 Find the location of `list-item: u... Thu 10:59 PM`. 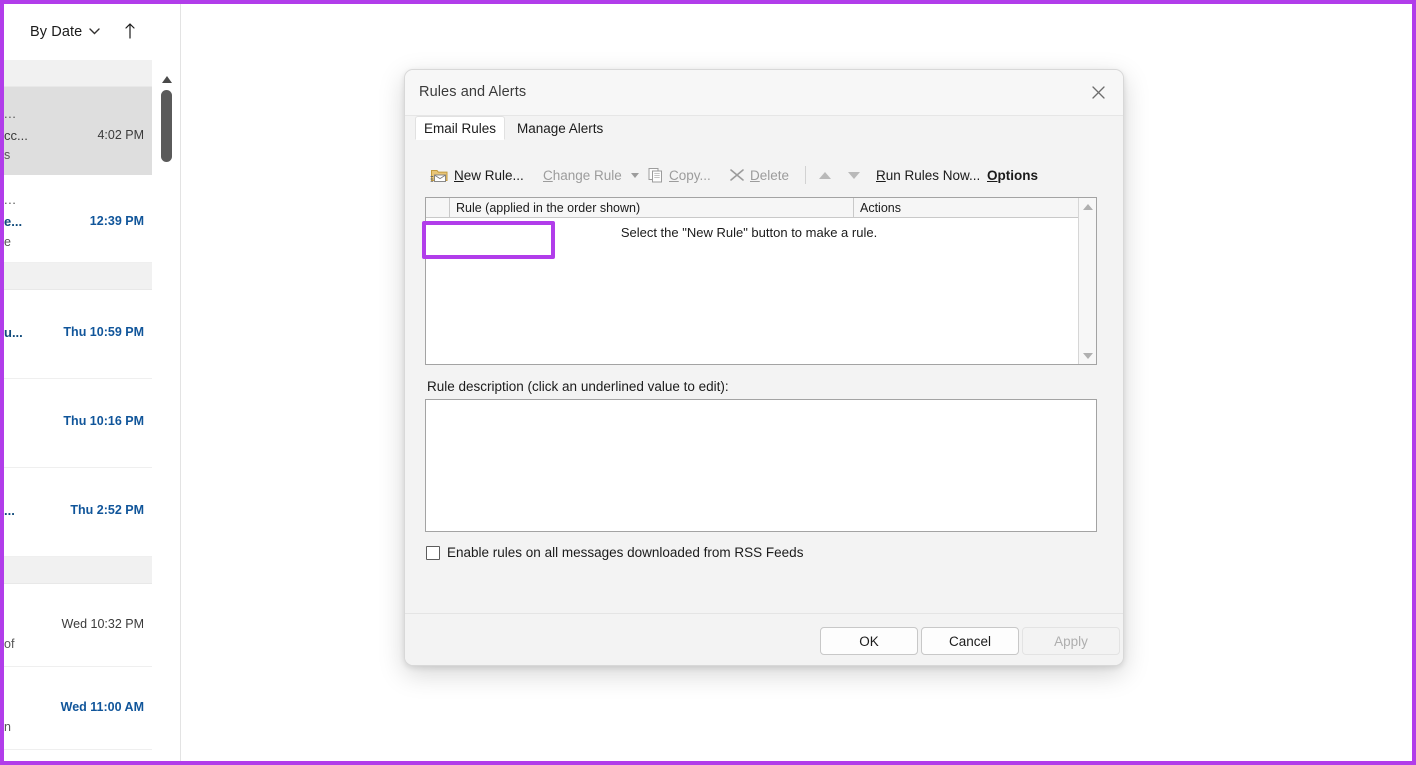

list-item: u... Thu 10:59 PM is located at coordinates (78, 334).